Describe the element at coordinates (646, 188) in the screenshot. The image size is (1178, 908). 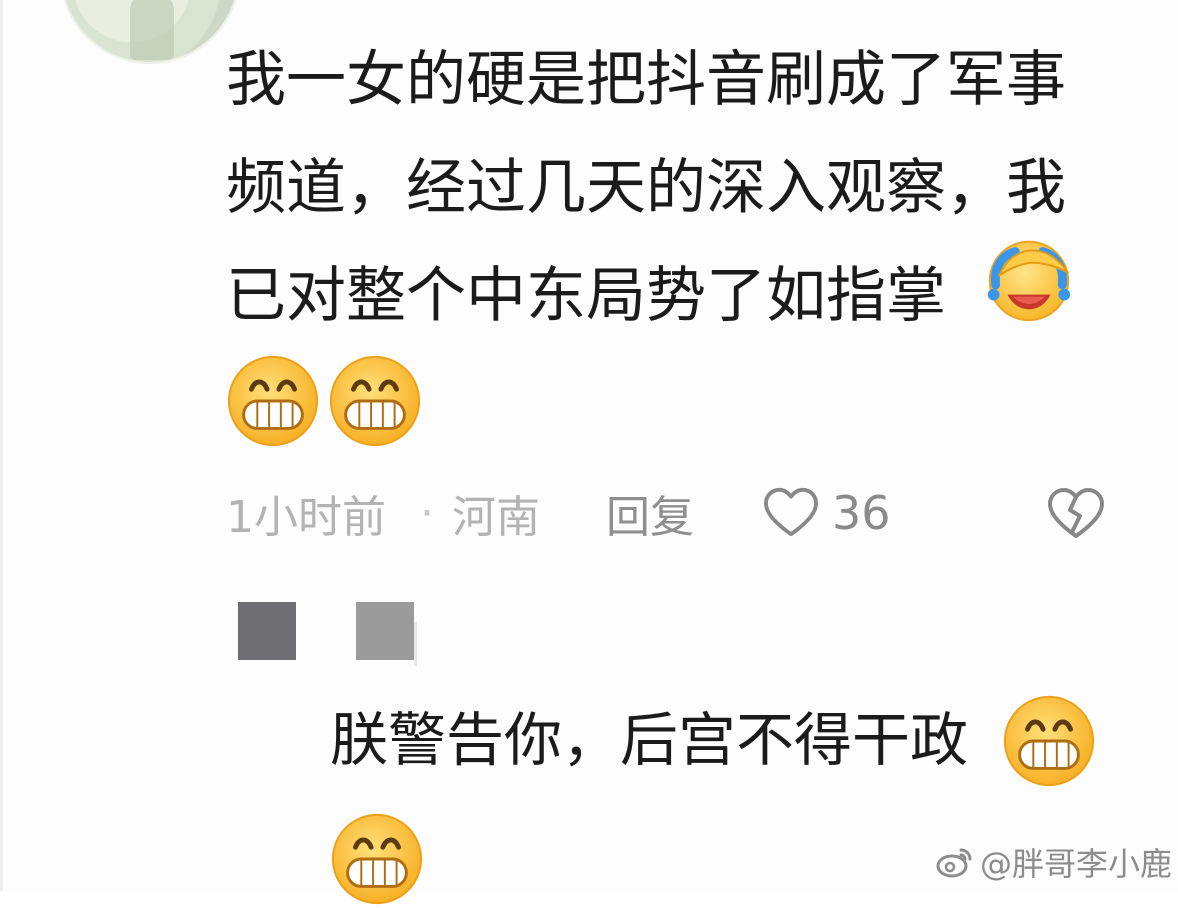
I see `comment-line-2: 频道，经过几天的深入观察，我` at that location.